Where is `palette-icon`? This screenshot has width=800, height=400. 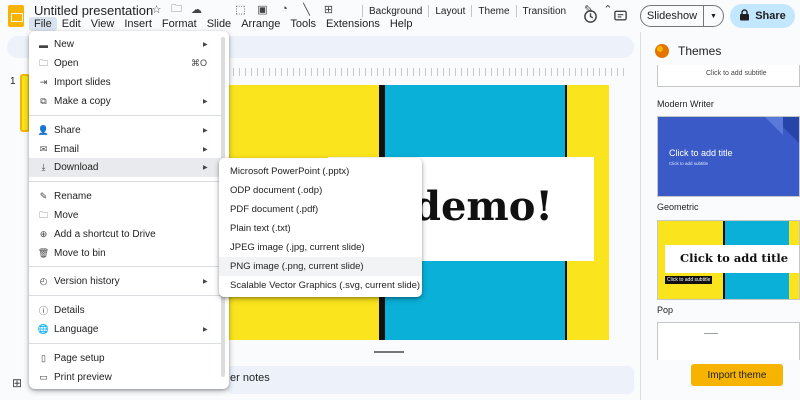 palette-icon is located at coordinates (662, 51).